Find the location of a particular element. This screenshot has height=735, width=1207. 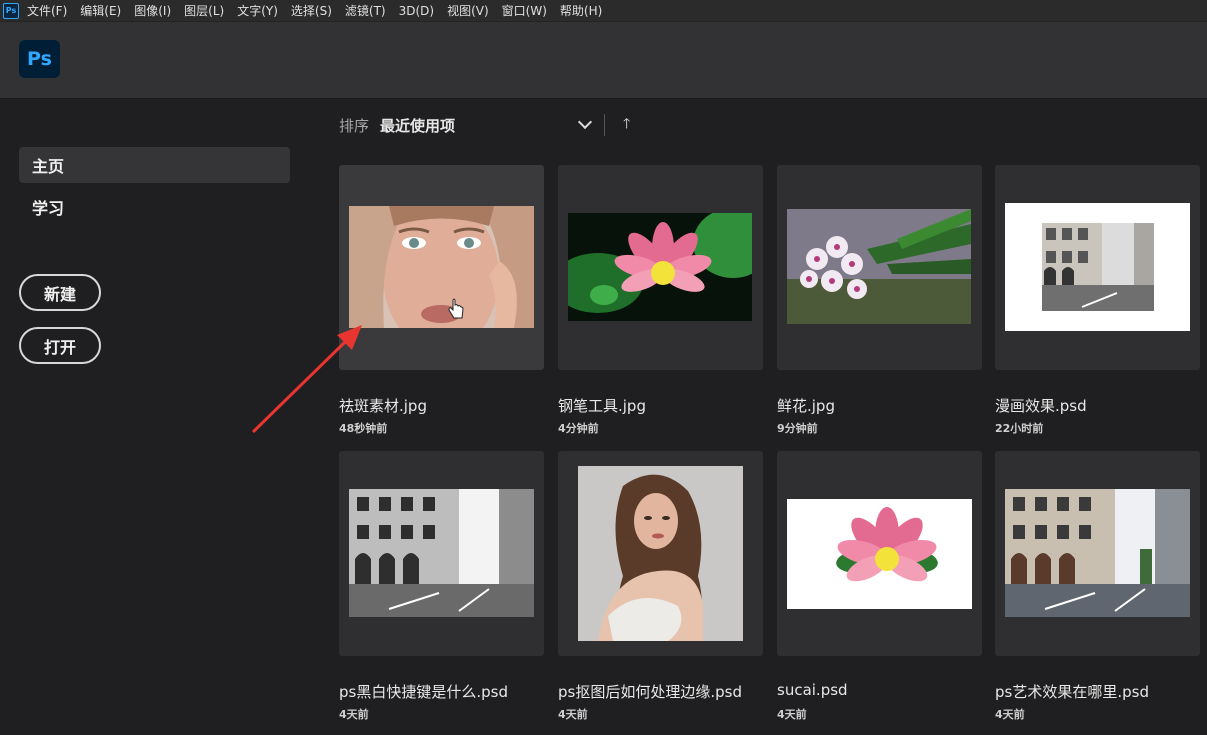

file-name: 祛斑素材.jpg is located at coordinates (383, 405).